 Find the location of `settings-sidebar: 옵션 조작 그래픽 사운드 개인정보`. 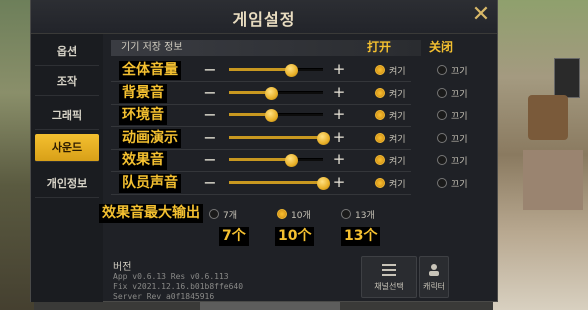

settings-sidebar: 옵션 조작 그래픽 사운드 개인정보 is located at coordinates (67, 168).